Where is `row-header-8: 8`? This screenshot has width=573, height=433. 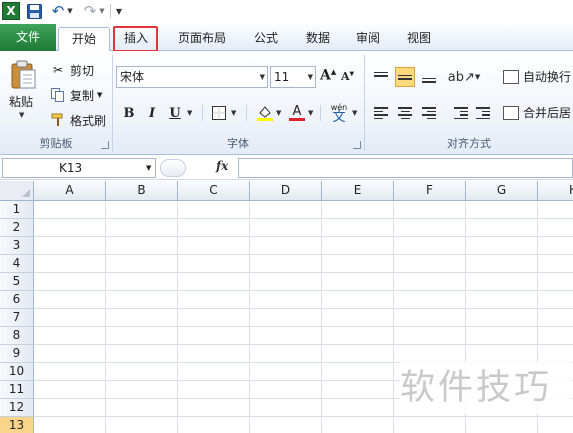
row-header-8: 8 is located at coordinates (17, 336).